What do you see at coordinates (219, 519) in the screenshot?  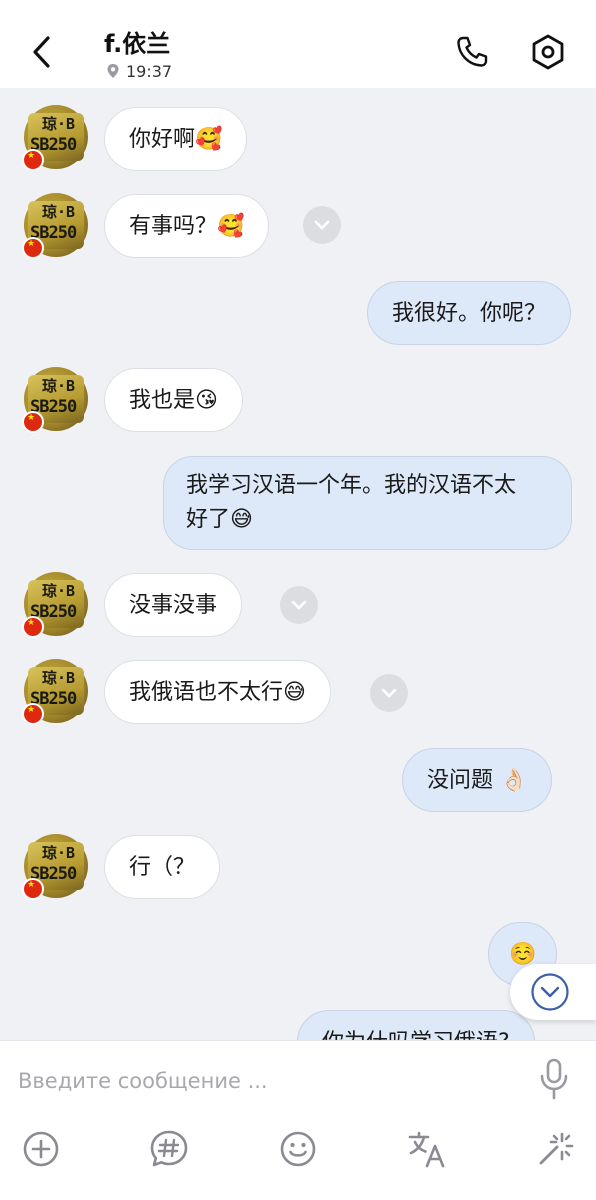 I see `message-line: 好了😅` at bounding box center [219, 519].